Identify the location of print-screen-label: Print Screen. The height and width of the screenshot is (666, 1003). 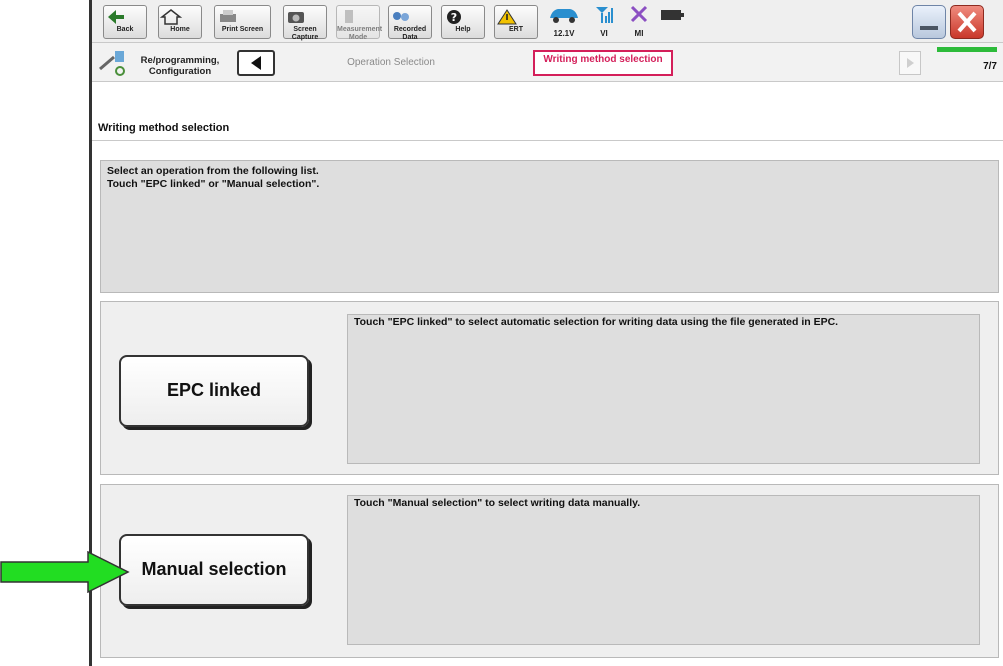
(242, 29).